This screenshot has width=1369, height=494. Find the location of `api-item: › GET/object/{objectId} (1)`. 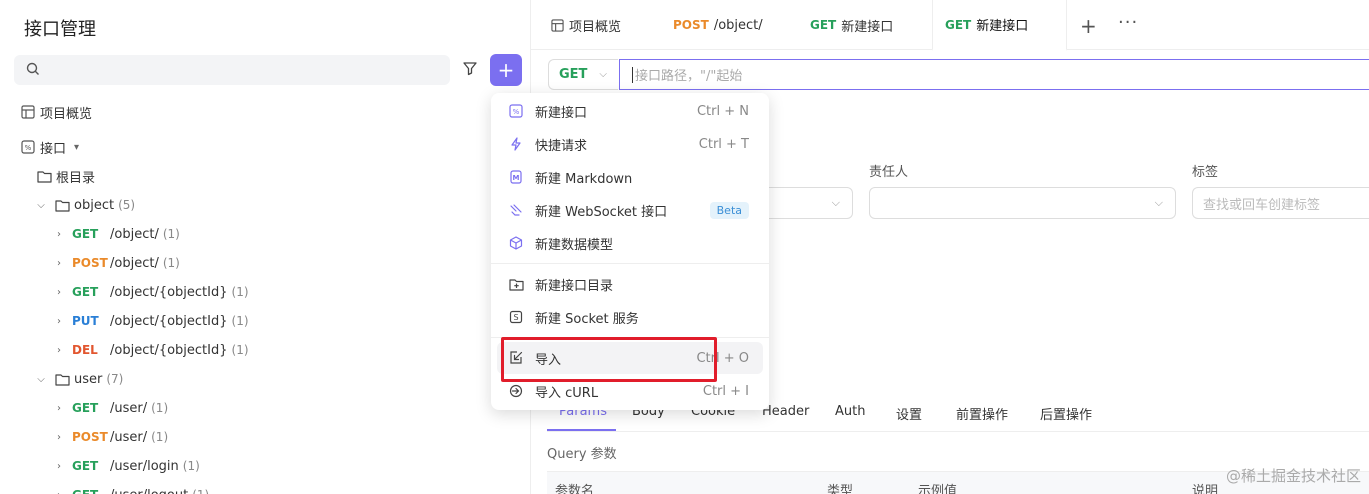

api-item: › GET/object/{objectId} (1) is located at coordinates (150, 292).